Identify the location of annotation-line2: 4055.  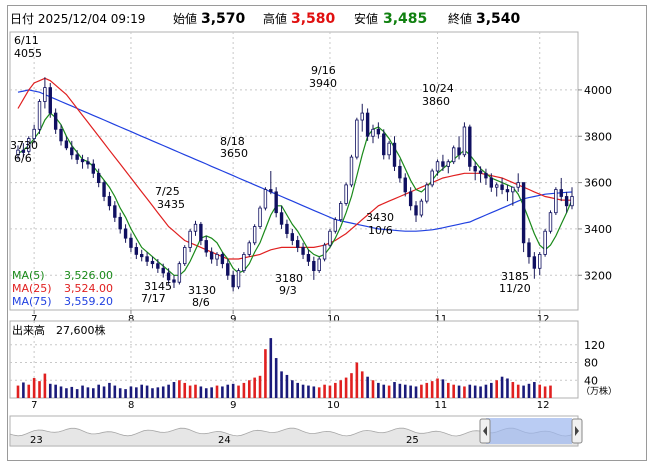
(28, 53).